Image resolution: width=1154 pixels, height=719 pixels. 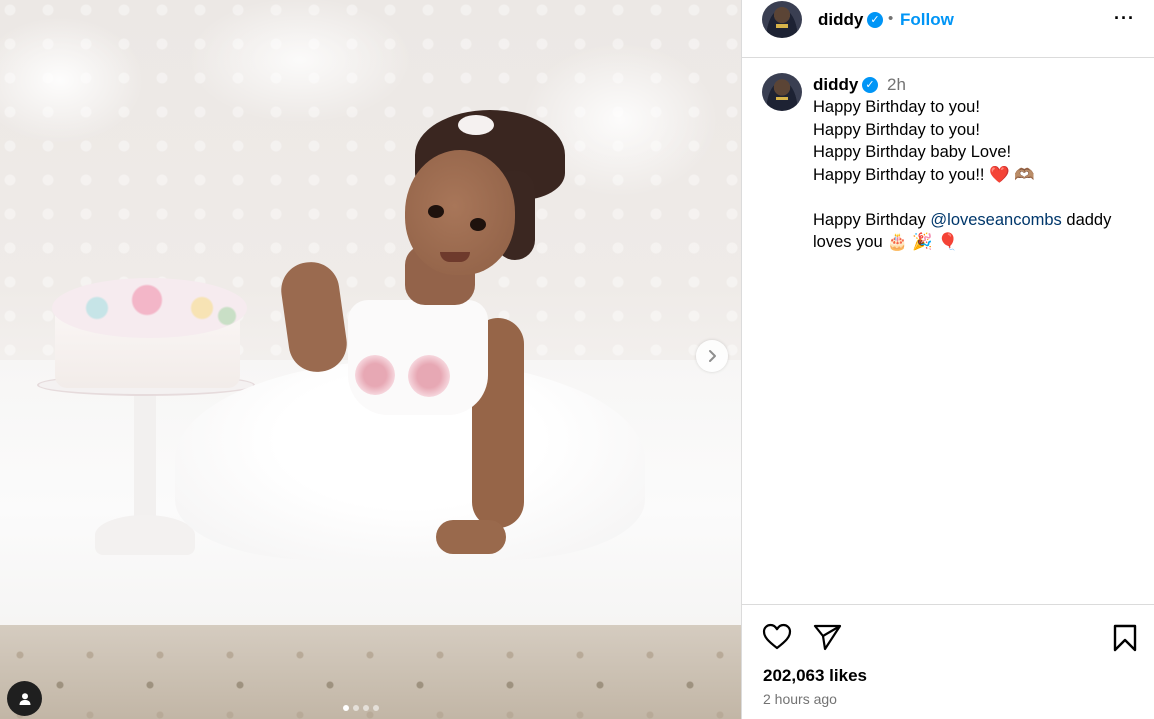 What do you see at coordinates (1125, 638) in the screenshot?
I see `bookmark-icon` at bounding box center [1125, 638].